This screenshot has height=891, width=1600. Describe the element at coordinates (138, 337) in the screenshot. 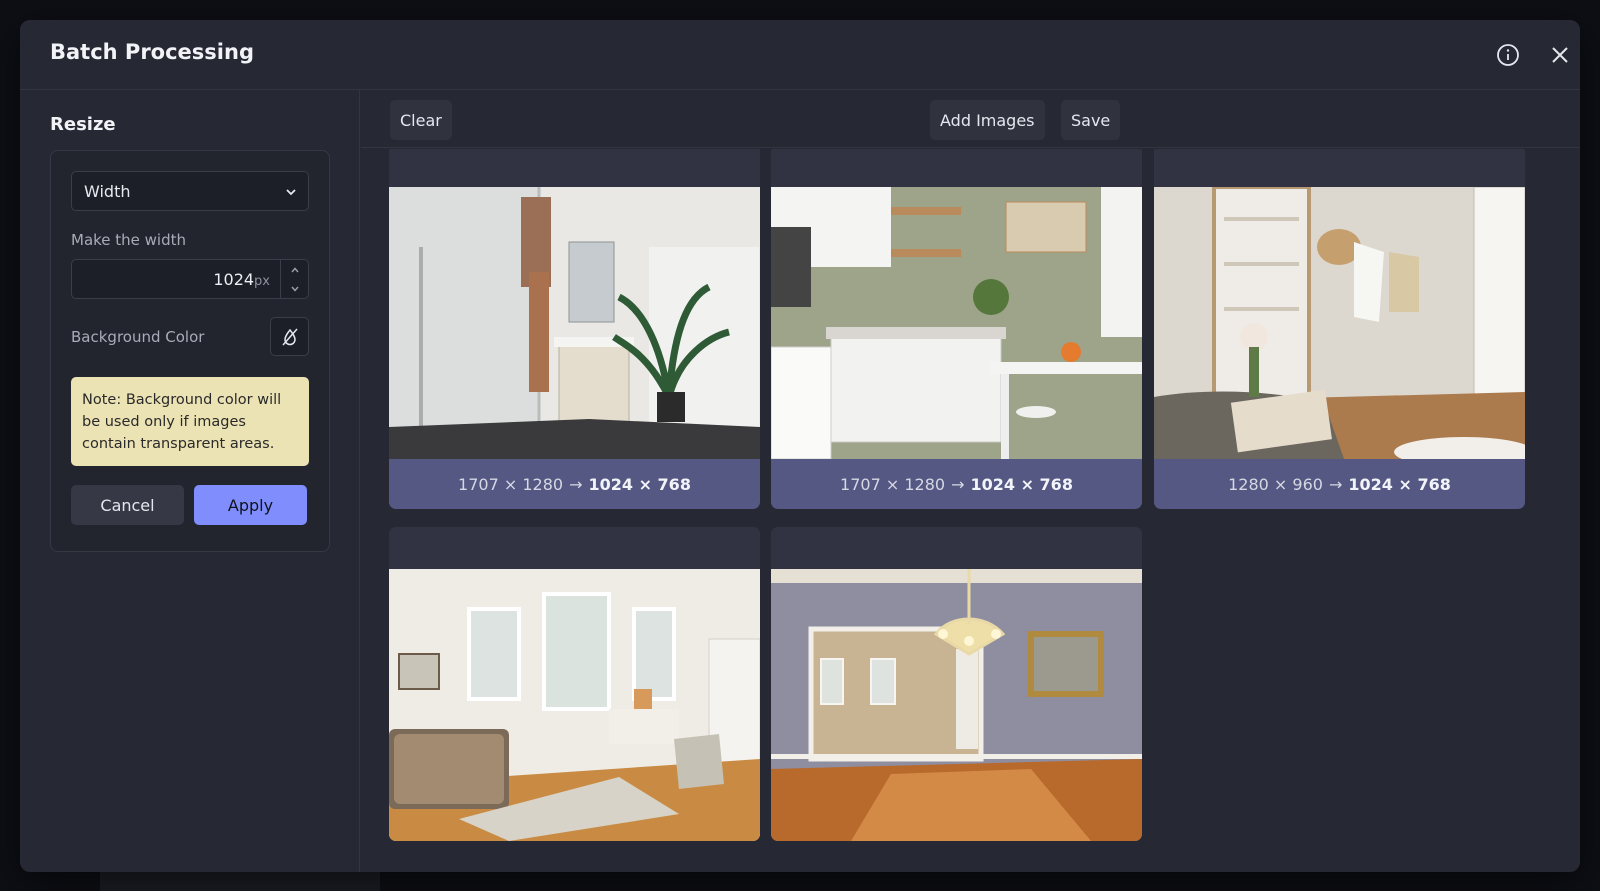

I see `background-color-label: Background Color` at that location.